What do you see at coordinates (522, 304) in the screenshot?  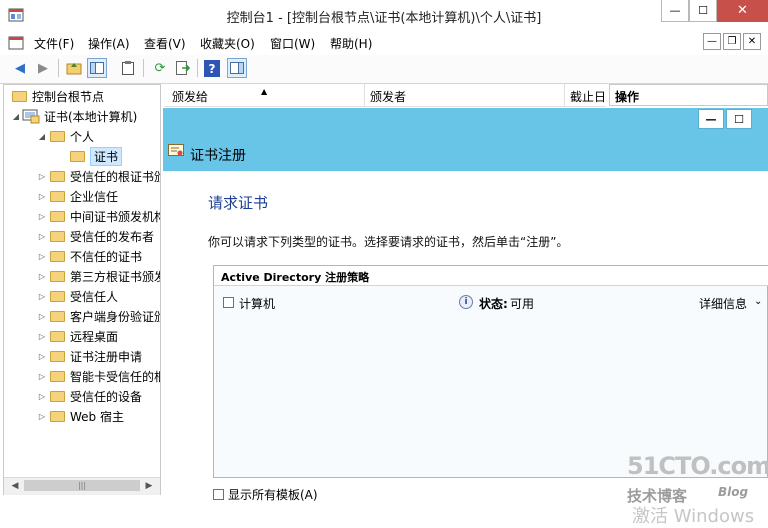 I see `status-value: 可用` at bounding box center [522, 304].